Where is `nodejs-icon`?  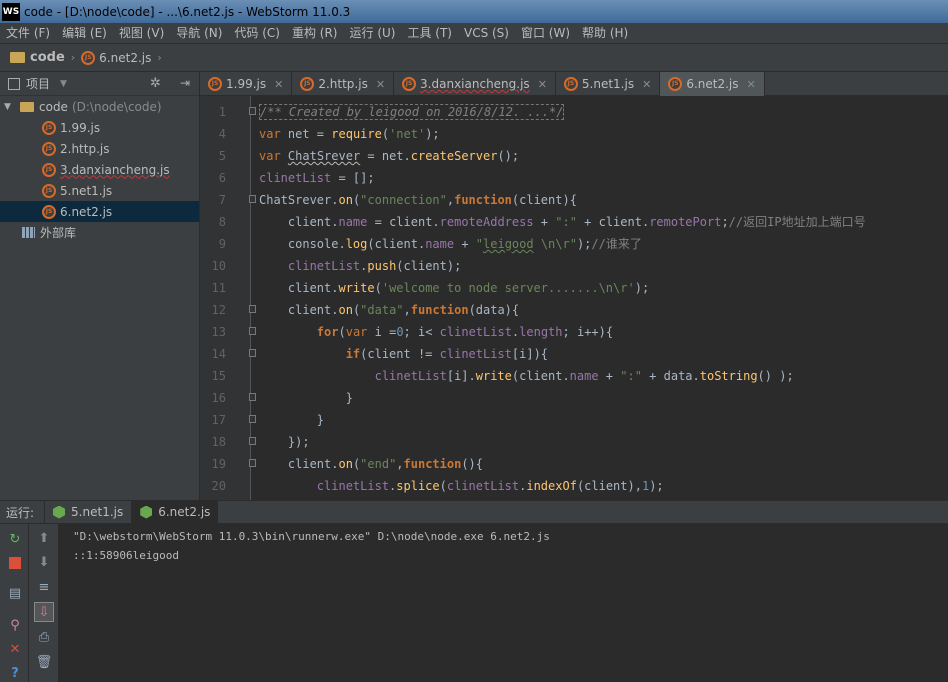 nodejs-icon is located at coordinates (146, 512).